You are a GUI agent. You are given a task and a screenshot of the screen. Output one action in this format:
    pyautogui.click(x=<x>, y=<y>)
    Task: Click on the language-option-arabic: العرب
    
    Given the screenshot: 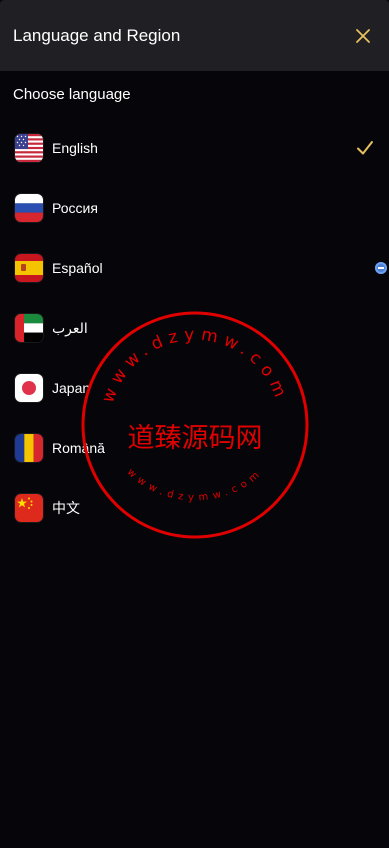 What is the action you would take?
    pyautogui.click(x=194, y=328)
    